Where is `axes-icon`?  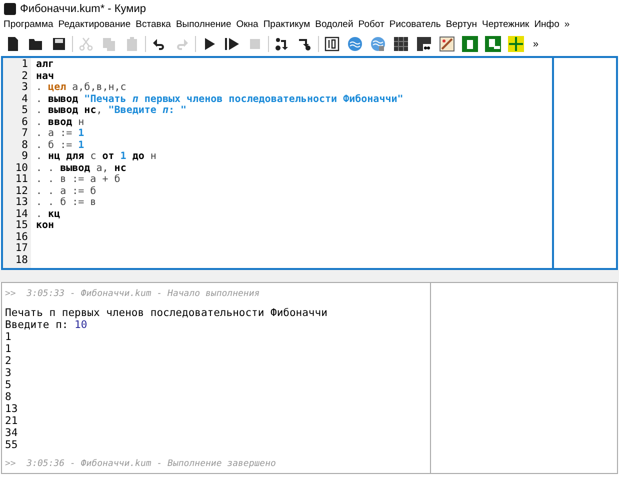
axes-icon is located at coordinates (516, 44).